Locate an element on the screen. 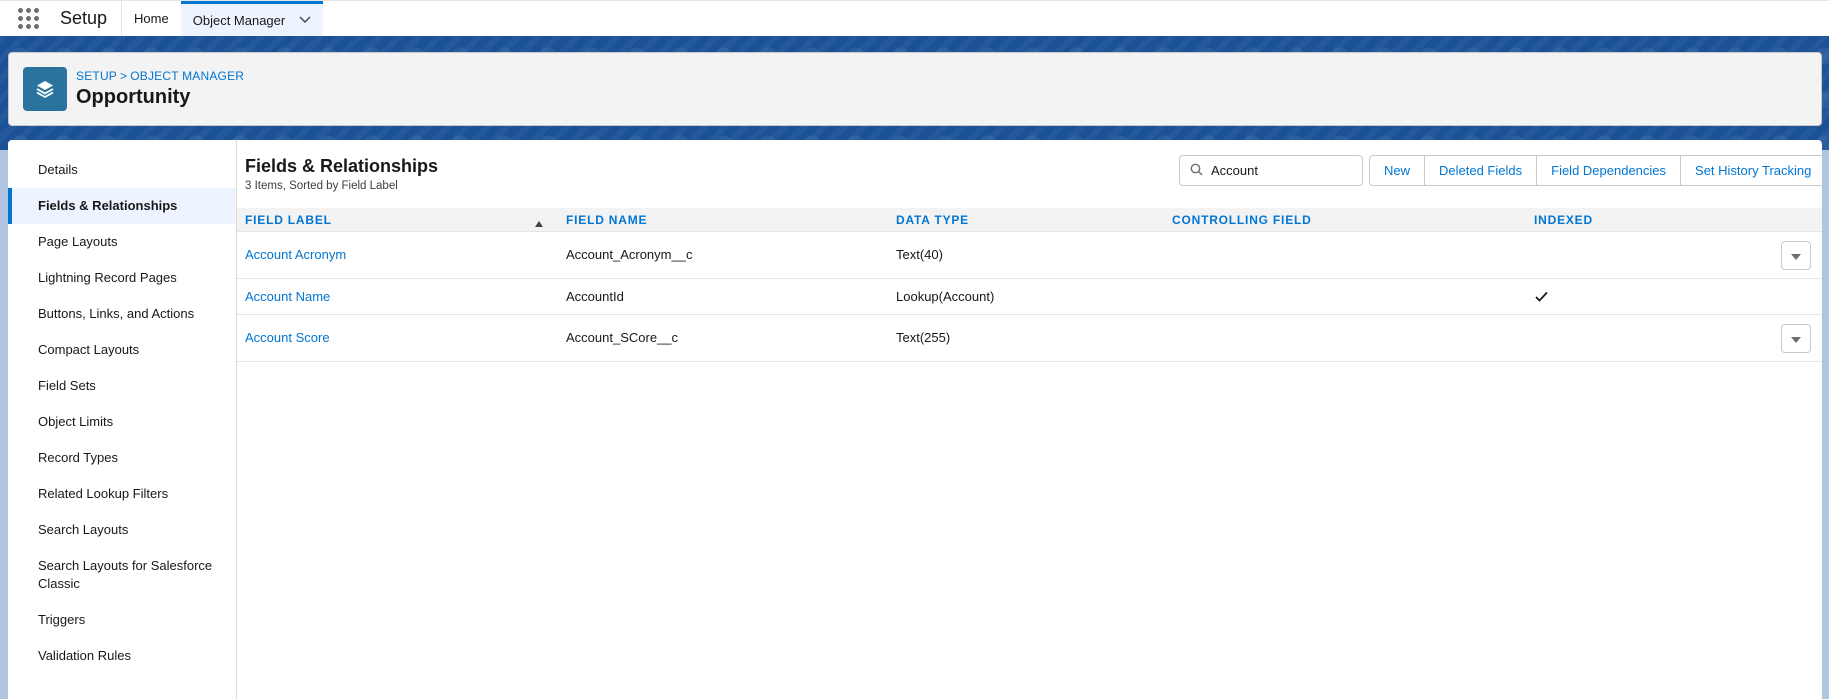 The width and height of the screenshot is (1829, 699). checkmark-icon is located at coordinates (1541, 297).